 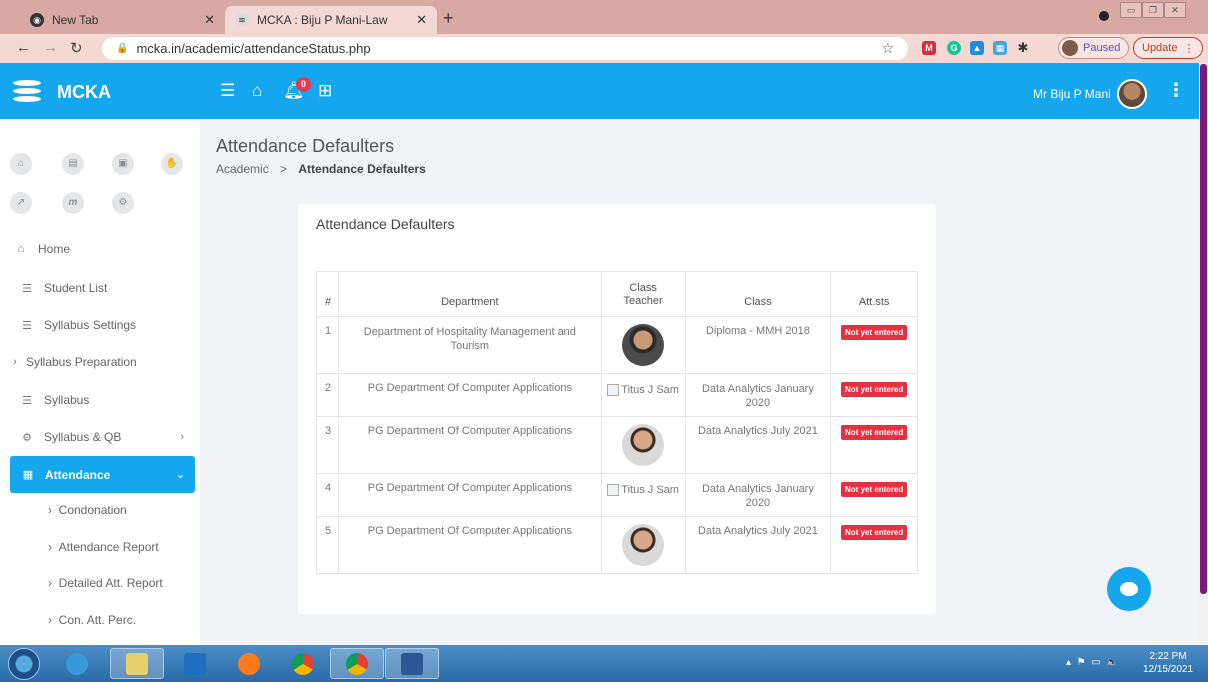 What do you see at coordinates (100, 437) in the screenshot?
I see `sidebar-item-syllabus-qb: ⚙ Syllabus & QB ›` at bounding box center [100, 437].